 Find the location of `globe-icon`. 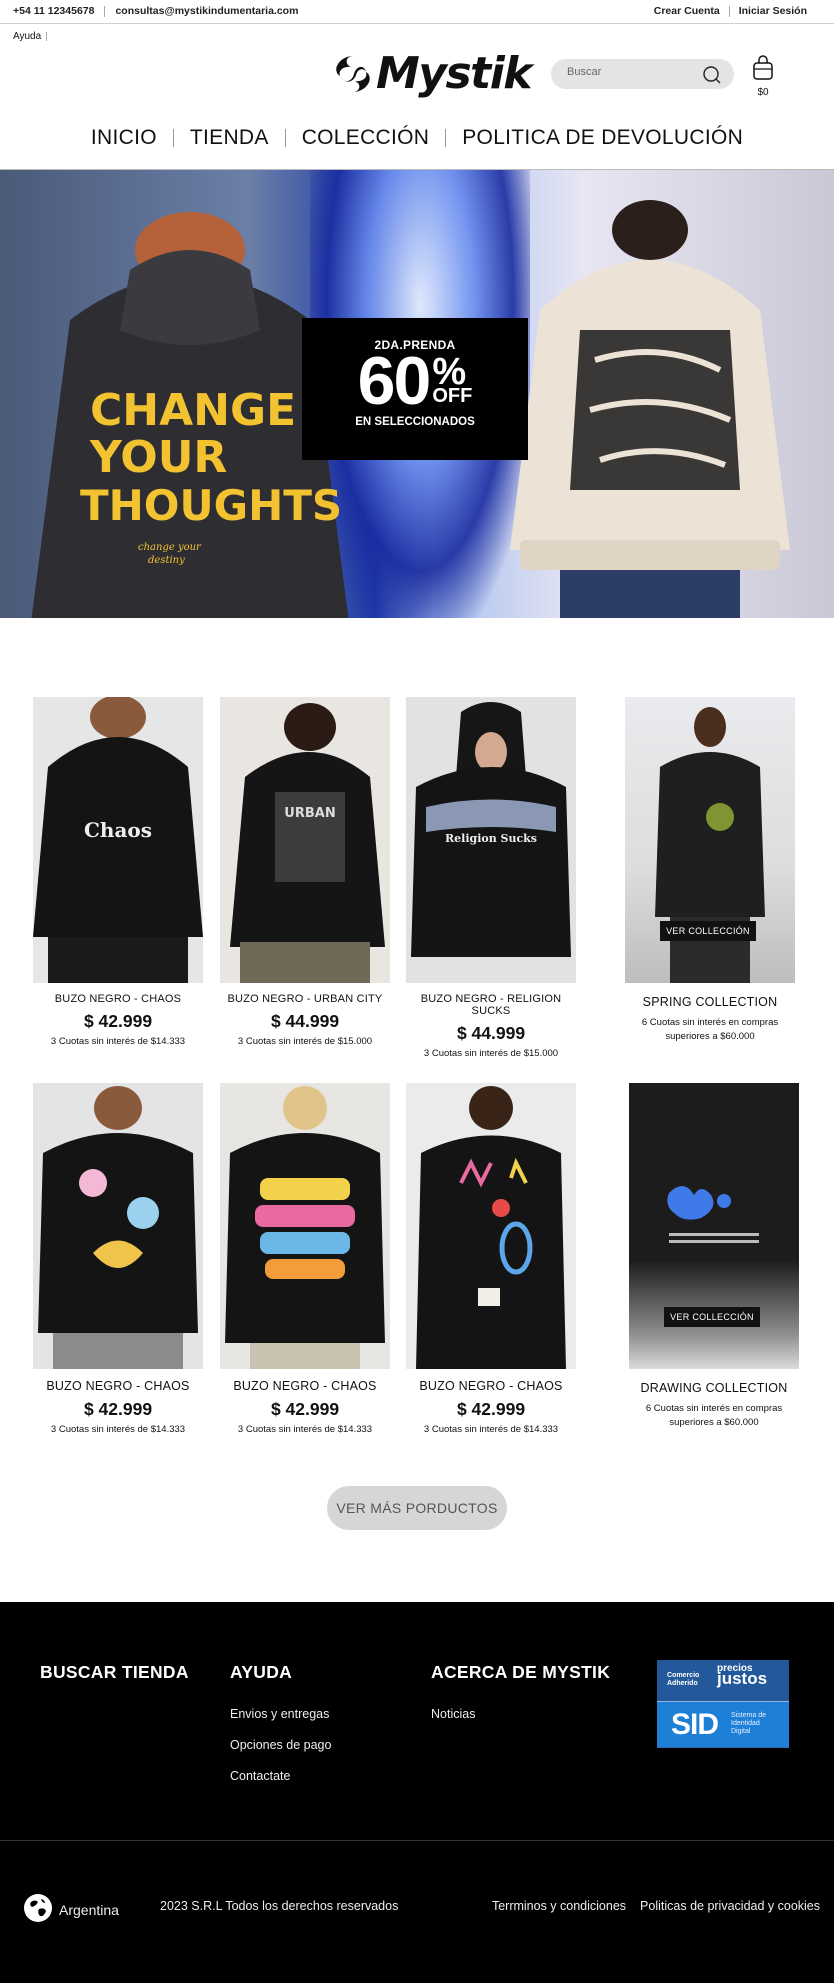

globe-icon is located at coordinates (38, 1909).